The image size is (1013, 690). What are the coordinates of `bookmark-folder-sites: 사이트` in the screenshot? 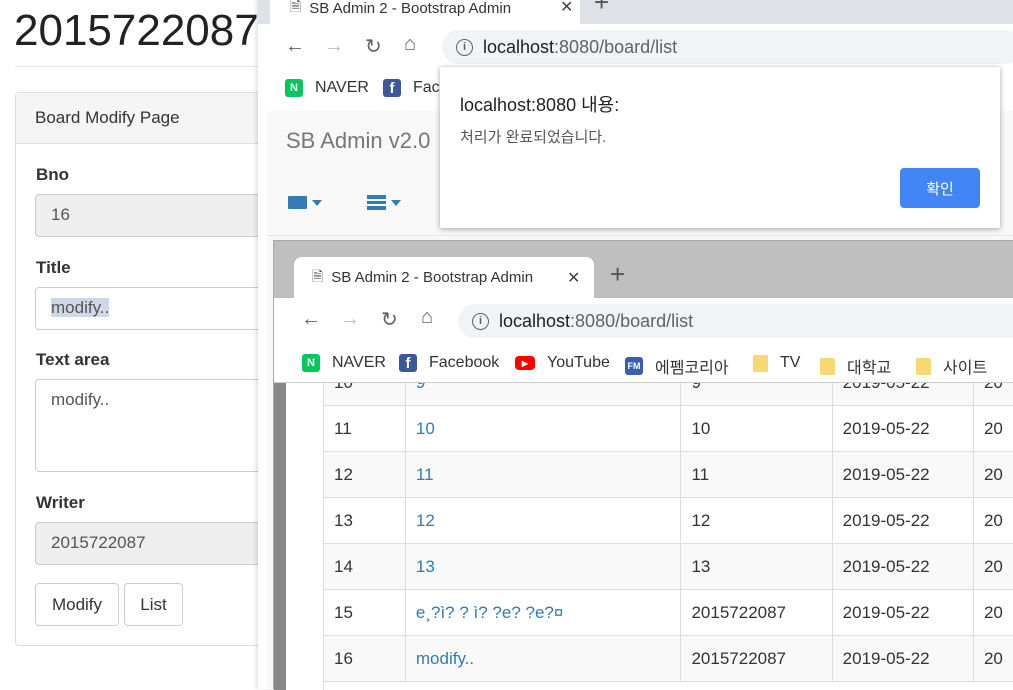 It's located at (951, 366).